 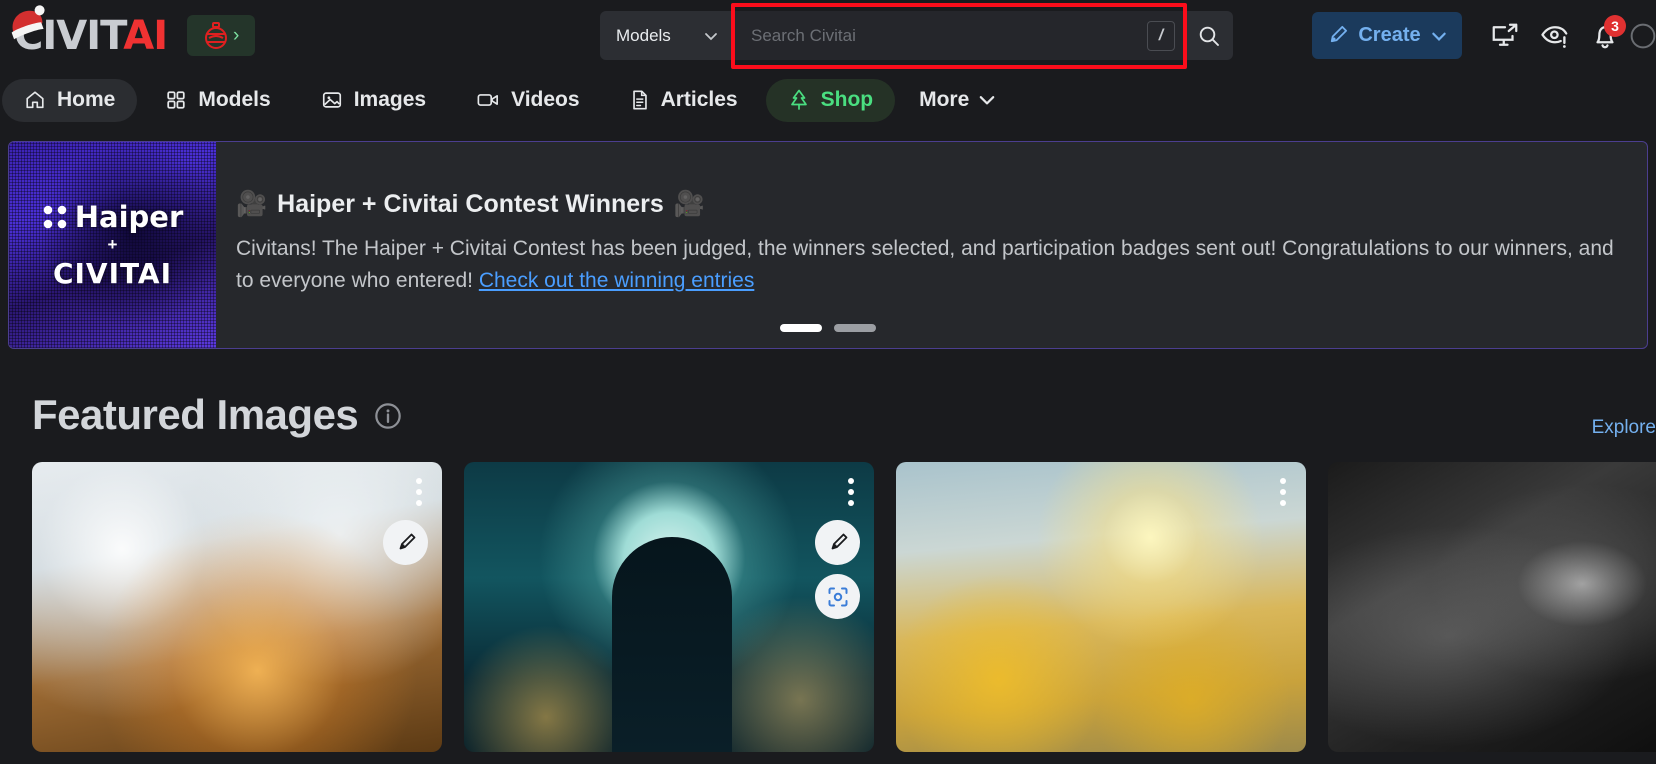 I want to click on movie-camera-icon-left: 🎥, so click(x=252, y=204).